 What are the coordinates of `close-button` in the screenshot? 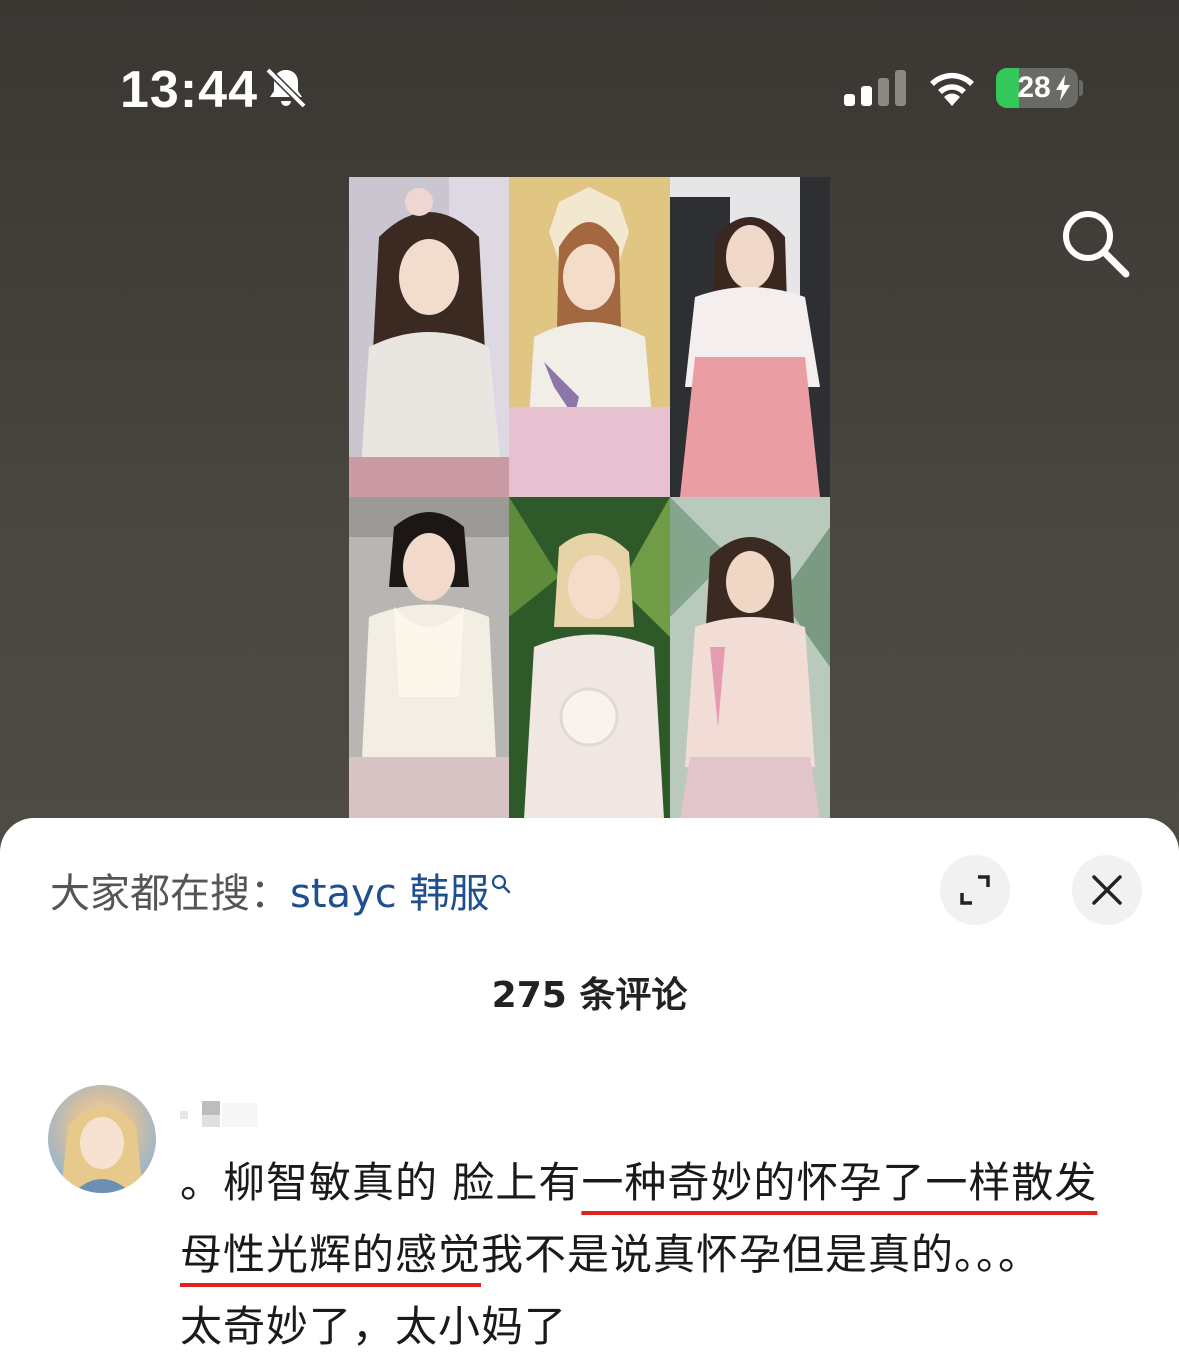 It's located at (1107, 890).